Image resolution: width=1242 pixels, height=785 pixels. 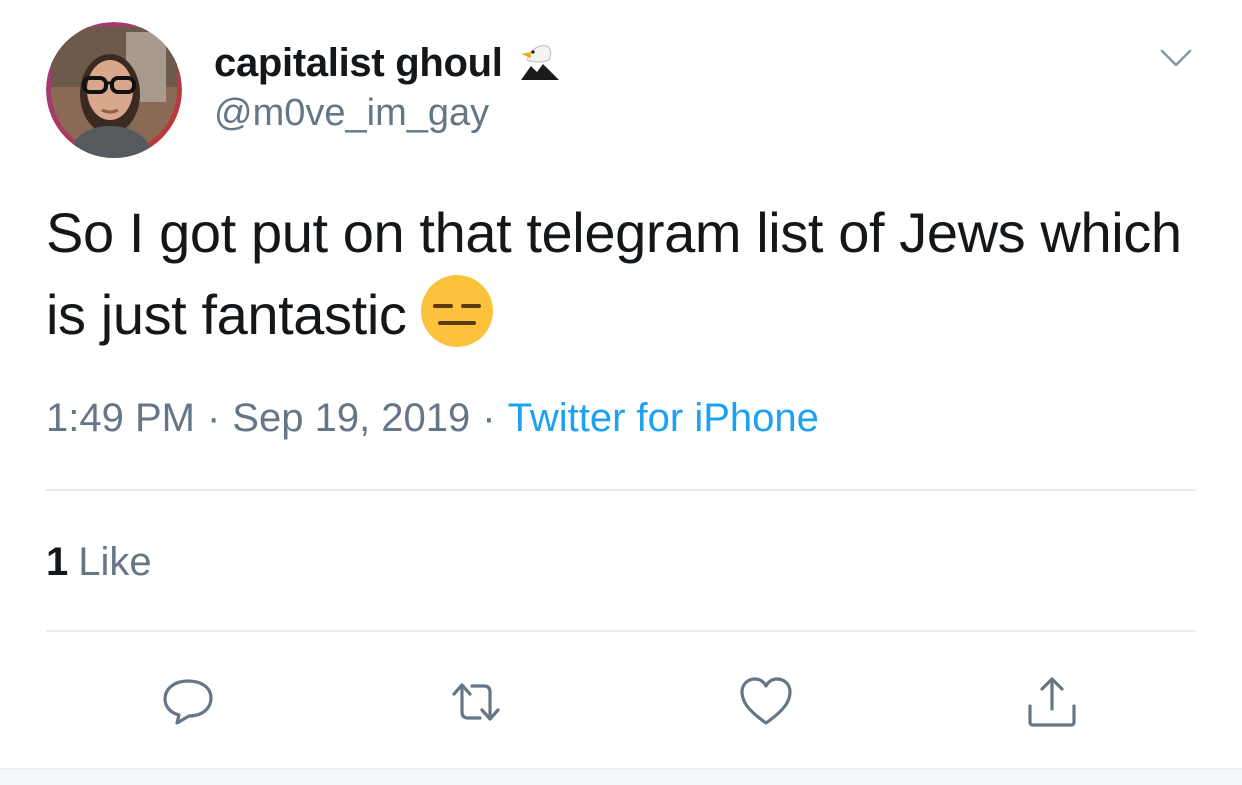 I want to click on author-handle: @m0ve_im_gay, so click(x=351, y=113).